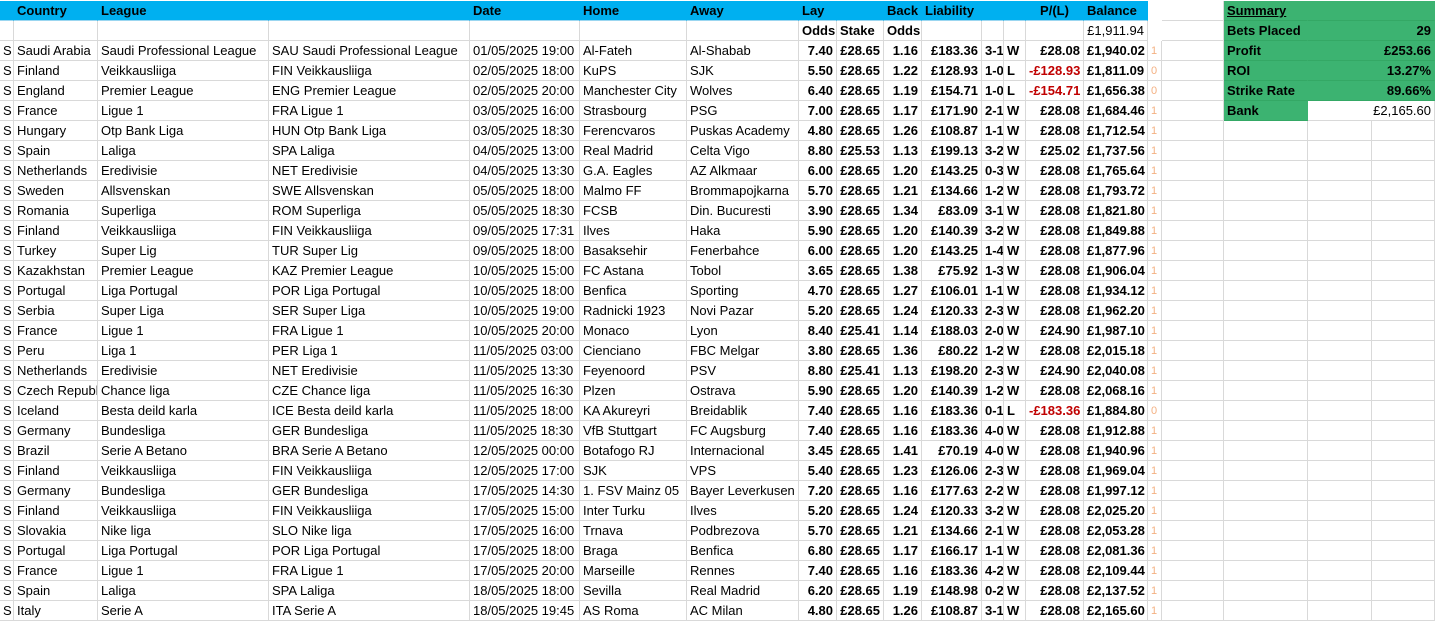  Describe the element at coordinates (633, 291) in the screenshot. I see `cell-home: Benfica` at that location.